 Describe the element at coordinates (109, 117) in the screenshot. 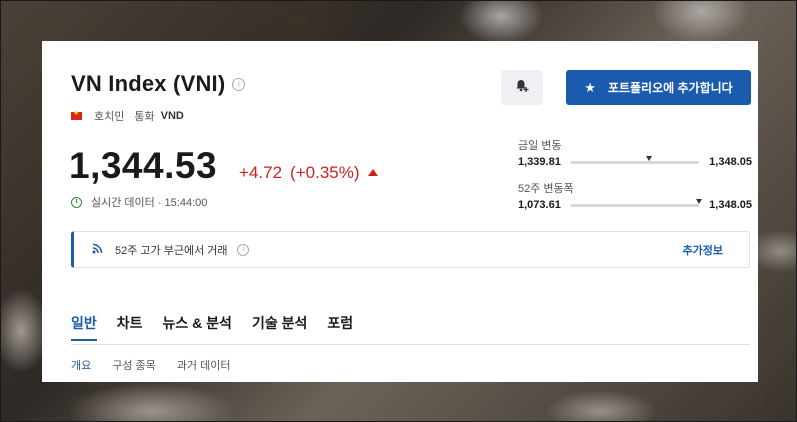

I see `exchange-city: 호치민` at that location.